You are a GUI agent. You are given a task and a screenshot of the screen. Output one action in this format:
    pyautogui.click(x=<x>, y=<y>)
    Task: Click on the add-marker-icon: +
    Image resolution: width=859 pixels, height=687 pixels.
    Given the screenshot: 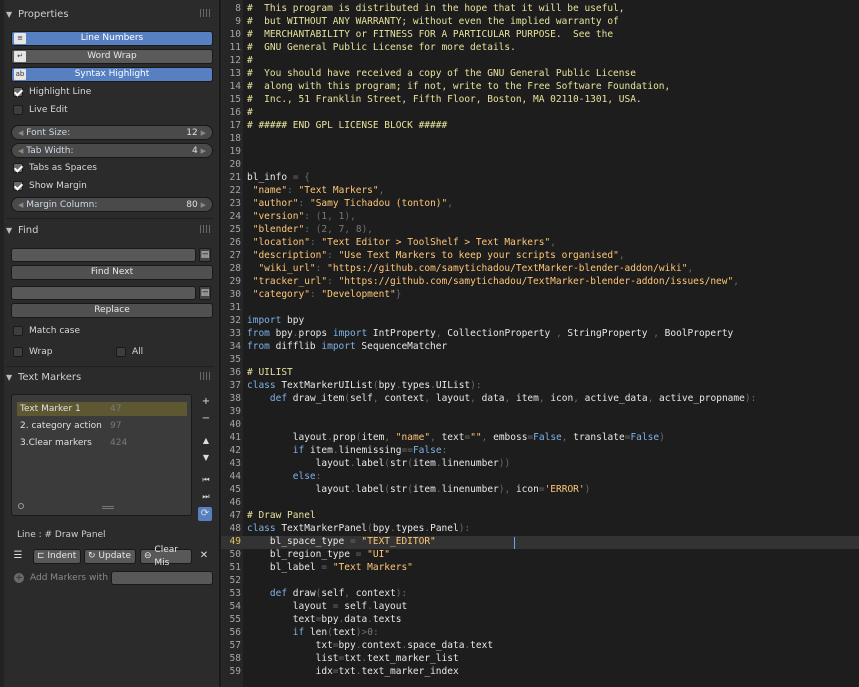 What is the action you would take?
    pyautogui.click(x=206, y=402)
    